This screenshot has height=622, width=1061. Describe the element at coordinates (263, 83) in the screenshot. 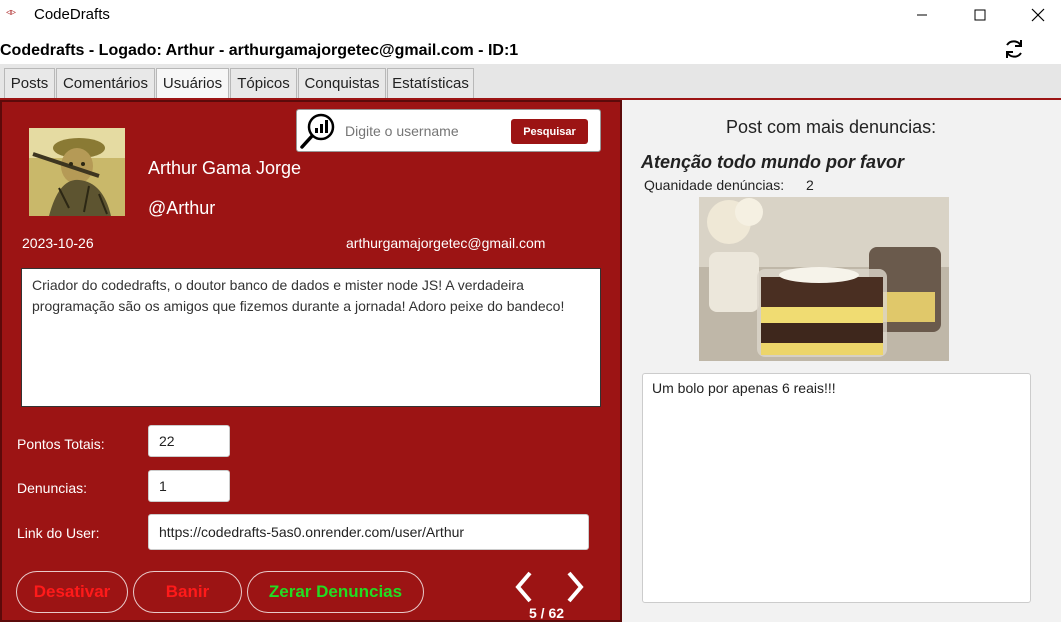

I see `tab-topicos: Tópicos` at that location.